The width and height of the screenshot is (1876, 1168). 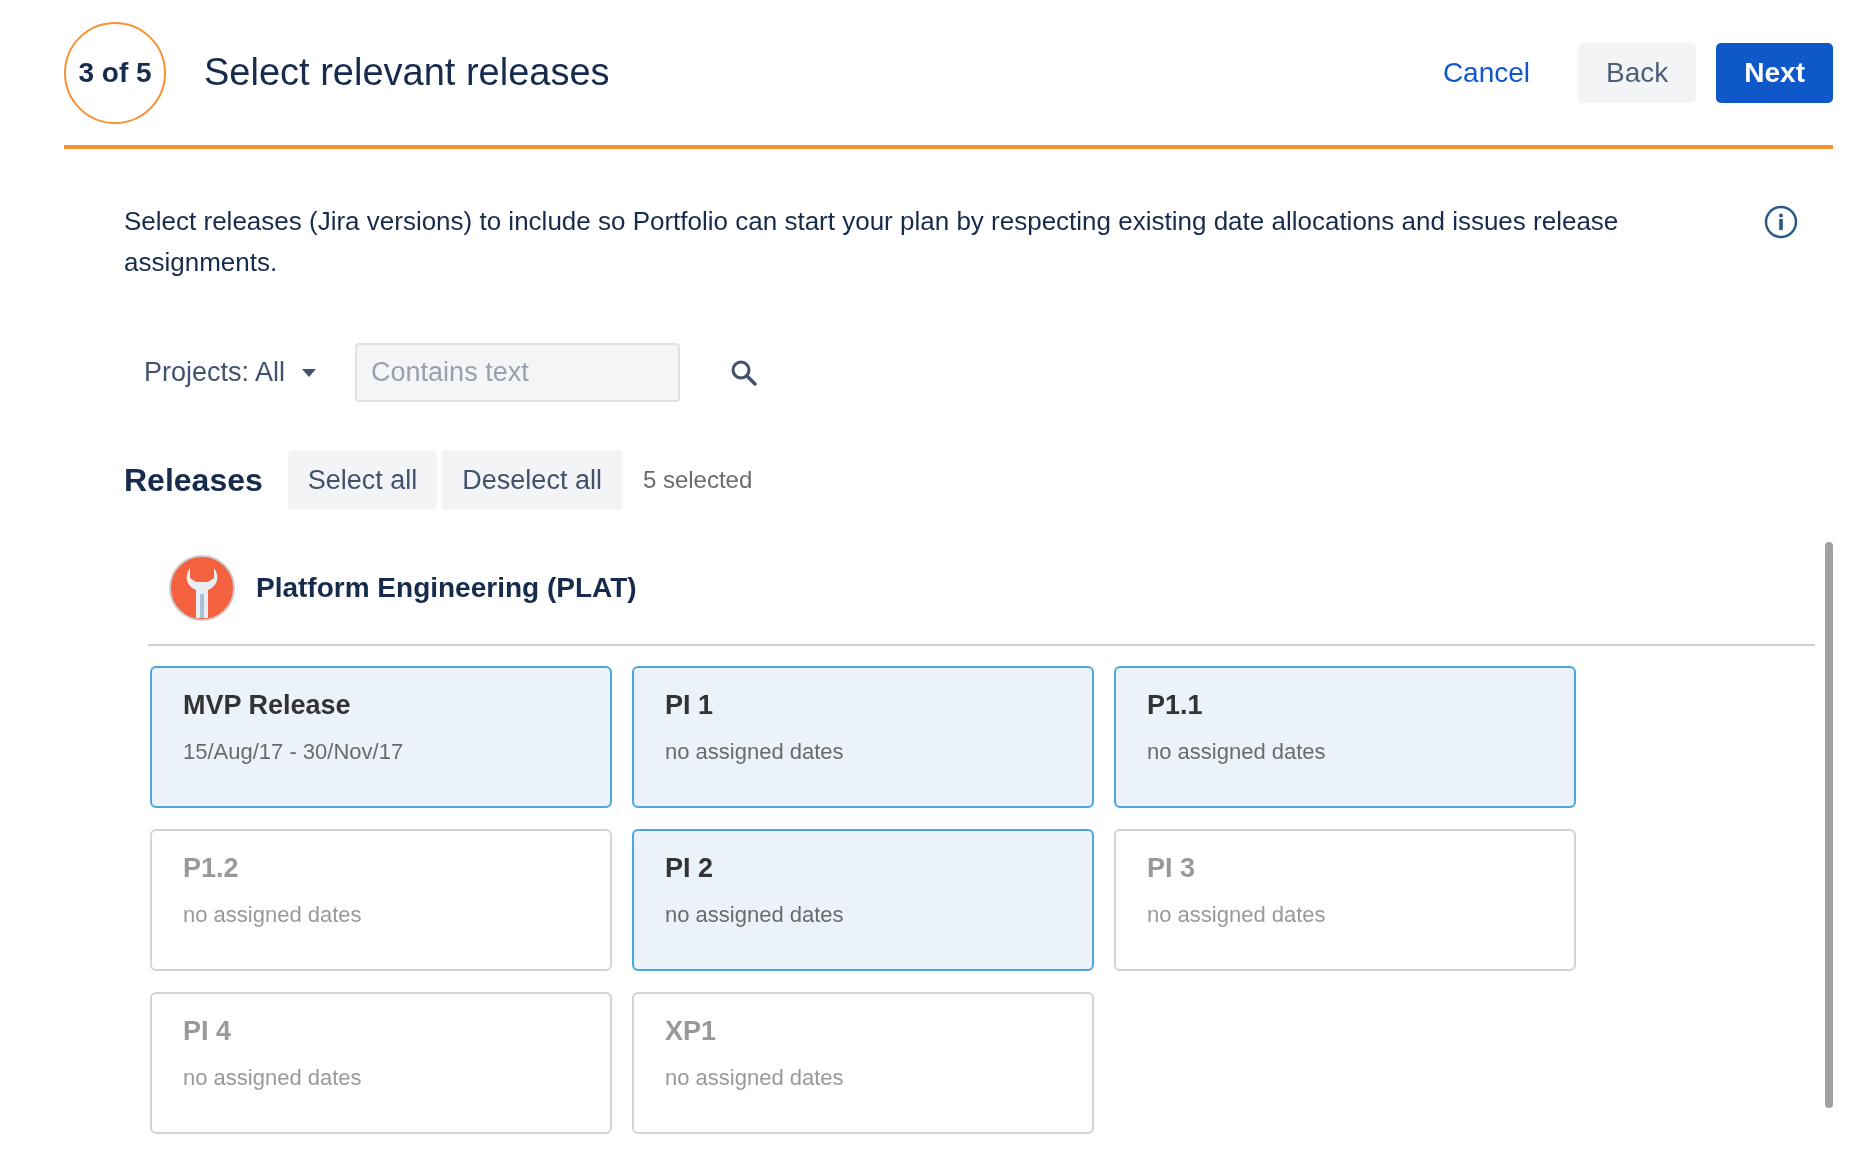 I want to click on projects-dropdown: Projects: All, so click(x=231, y=372).